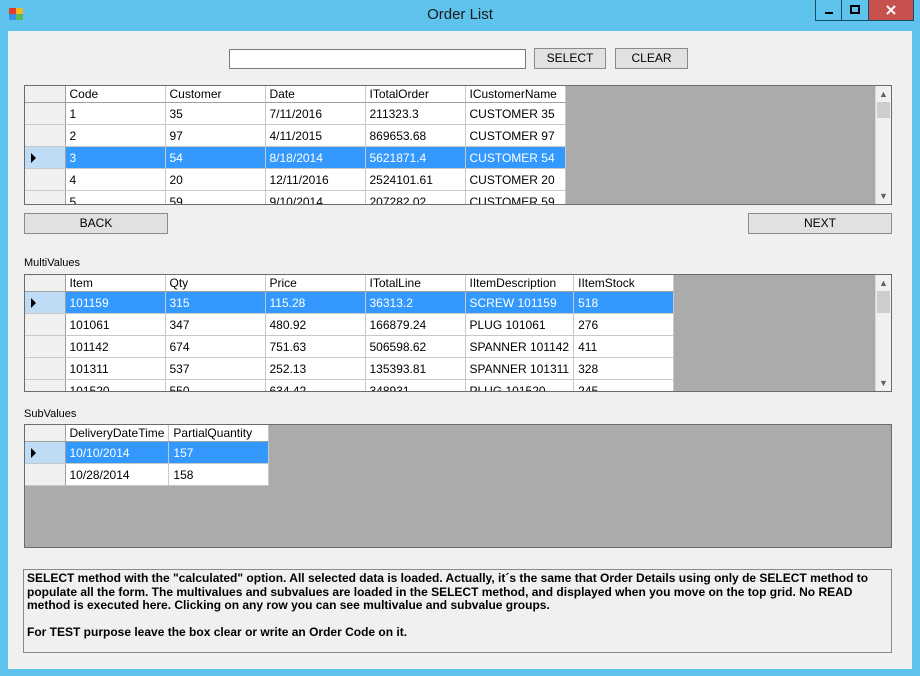  I want to click on table-cell: 751.63, so click(315, 346).